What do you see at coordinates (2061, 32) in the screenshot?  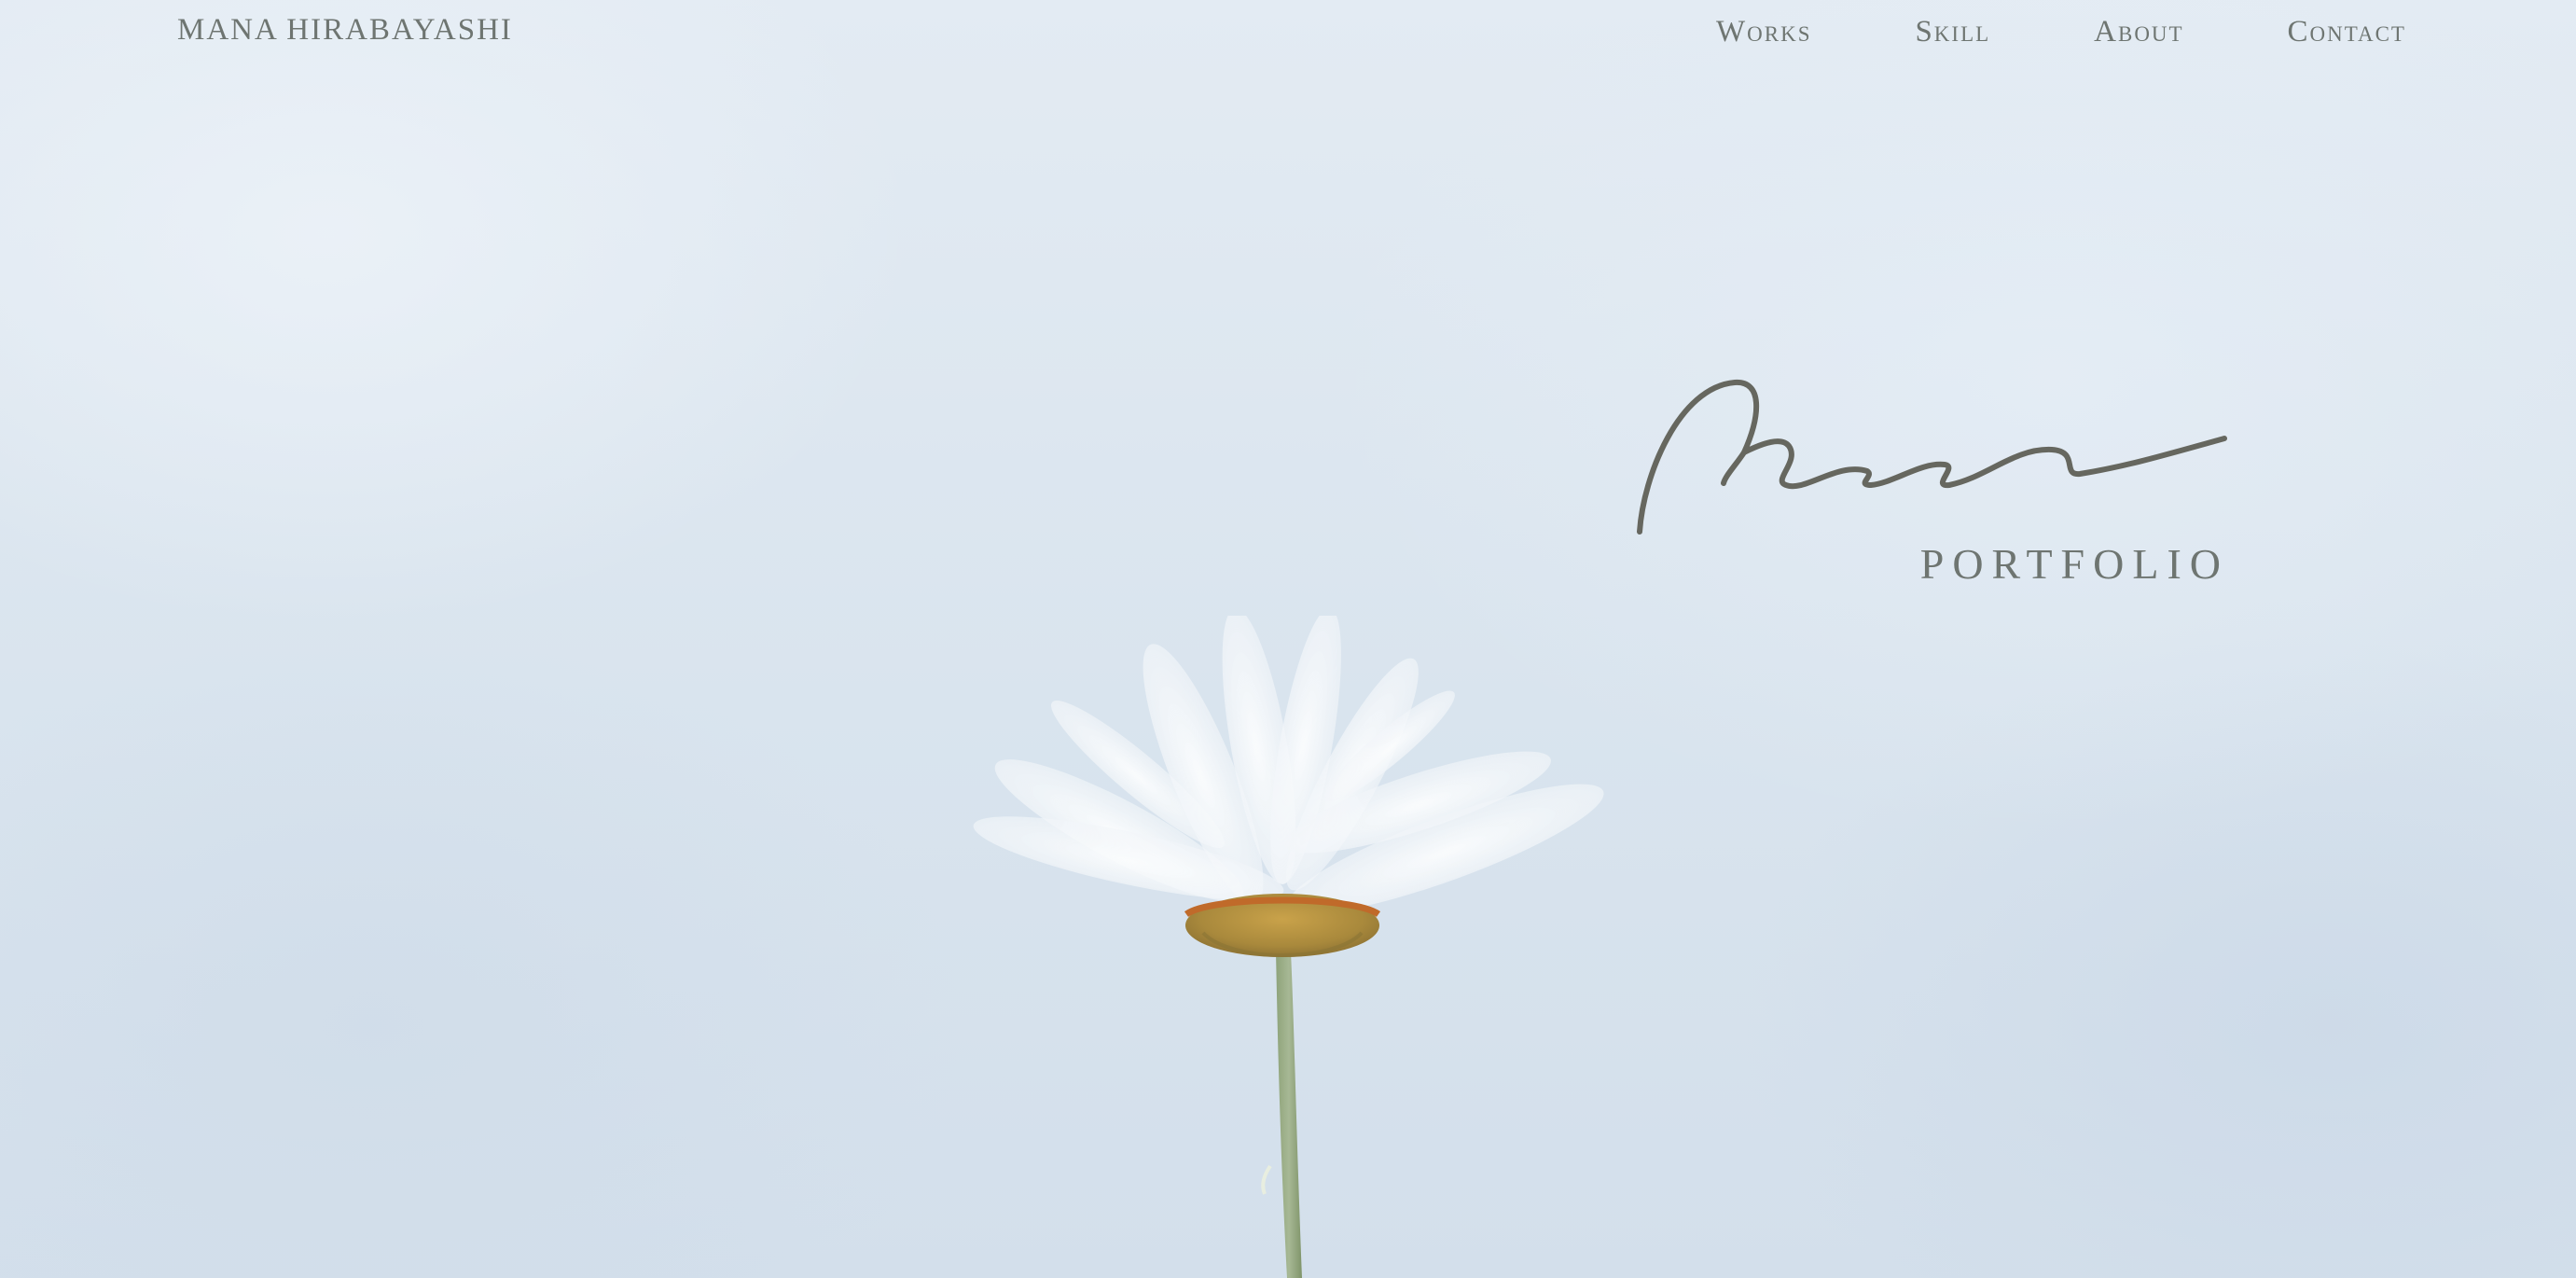 I see `main-nav: Works Skill About Contact` at bounding box center [2061, 32].